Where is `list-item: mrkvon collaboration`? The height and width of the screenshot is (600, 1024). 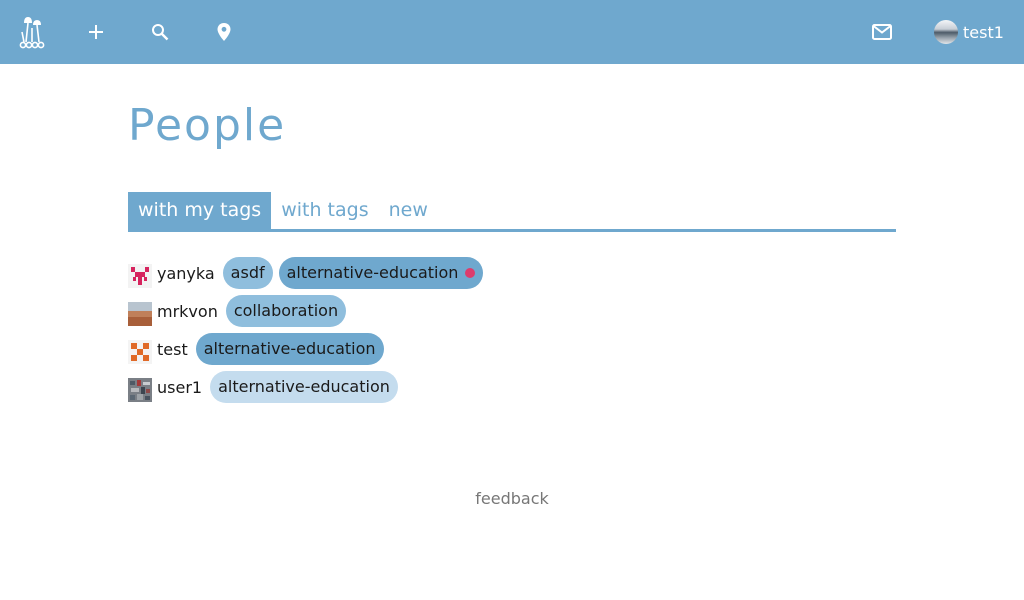
list-item: mrkvon collaboration is located at coordinates (512, 311).